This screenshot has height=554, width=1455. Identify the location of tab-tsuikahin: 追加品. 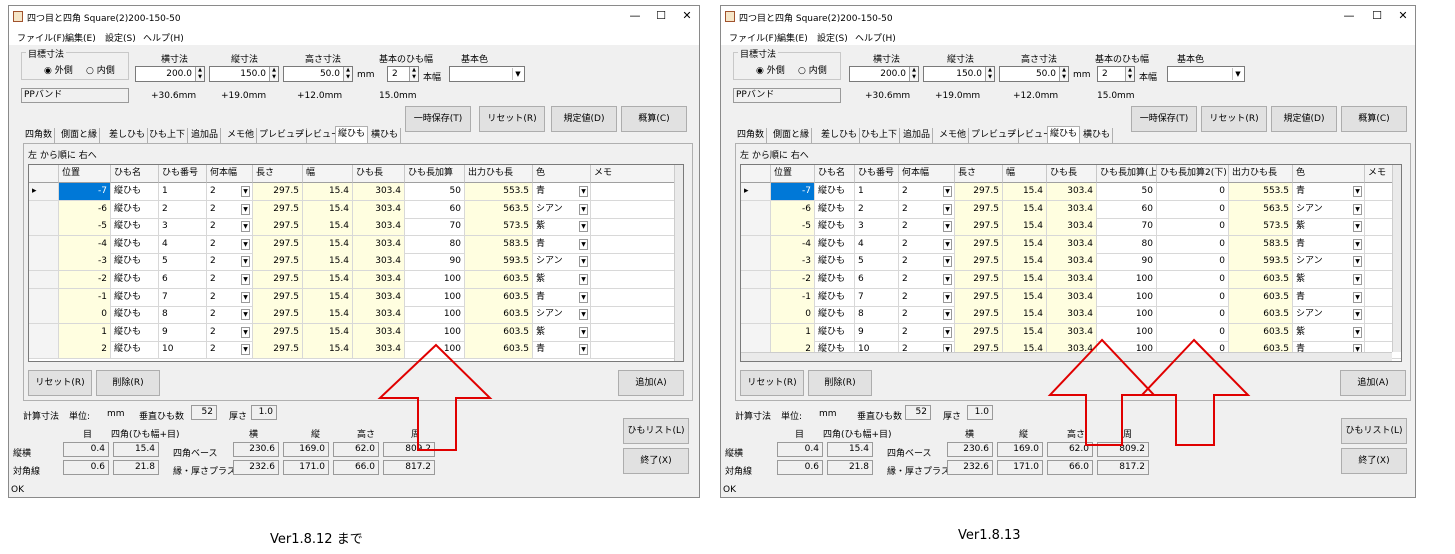
(205, 136).